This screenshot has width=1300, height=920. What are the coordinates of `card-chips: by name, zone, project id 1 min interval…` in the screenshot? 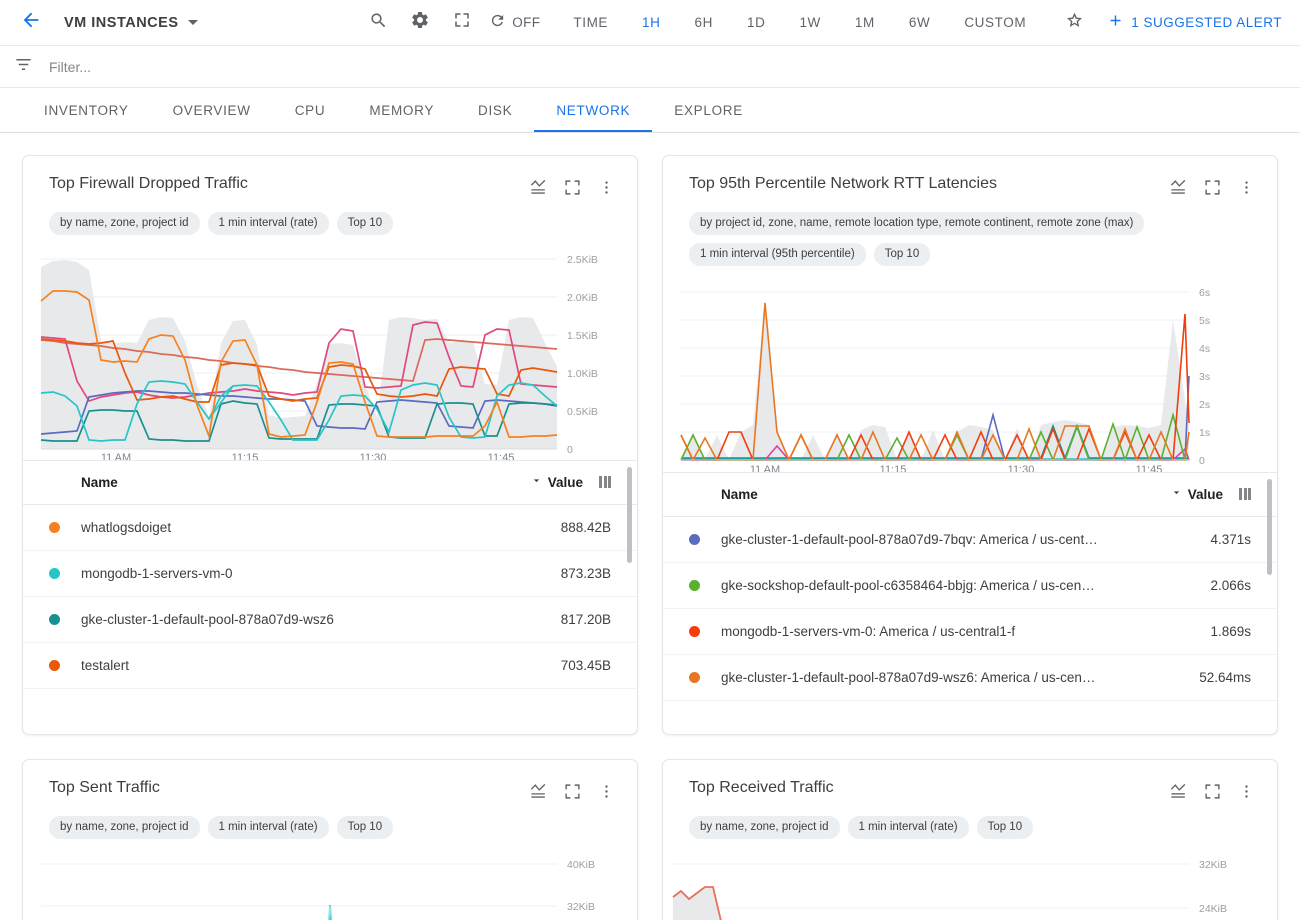 It's located at (970, 821).